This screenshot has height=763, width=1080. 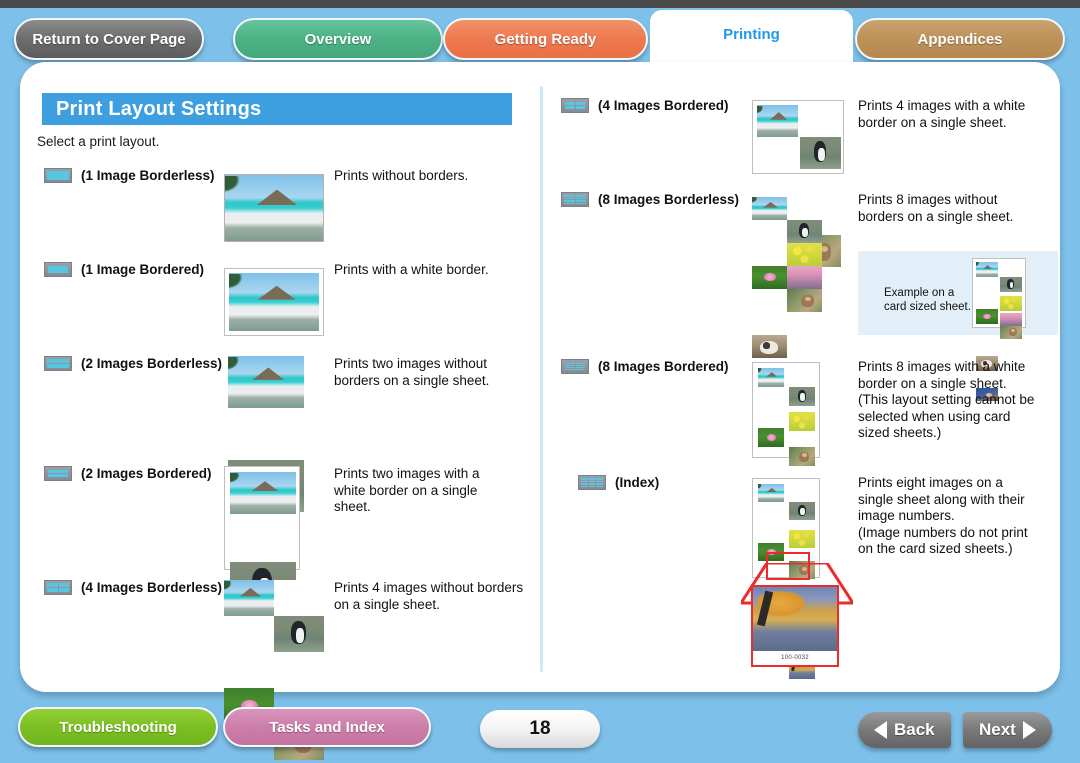 I want to click on top-dark-band, so click(x=540, y=4).